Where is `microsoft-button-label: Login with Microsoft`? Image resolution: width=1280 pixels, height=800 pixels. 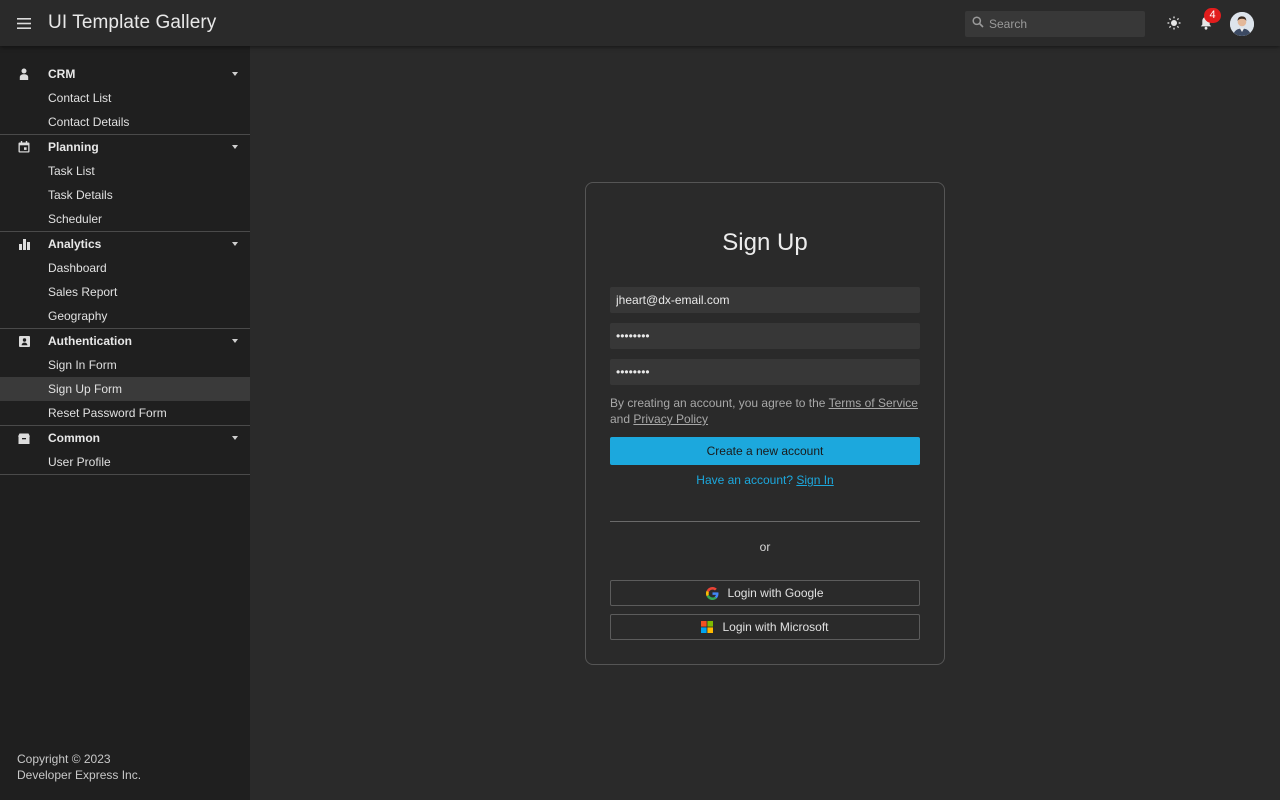 microsoft-button-label: Login with Microsoft is located at coordinates (775, 627).